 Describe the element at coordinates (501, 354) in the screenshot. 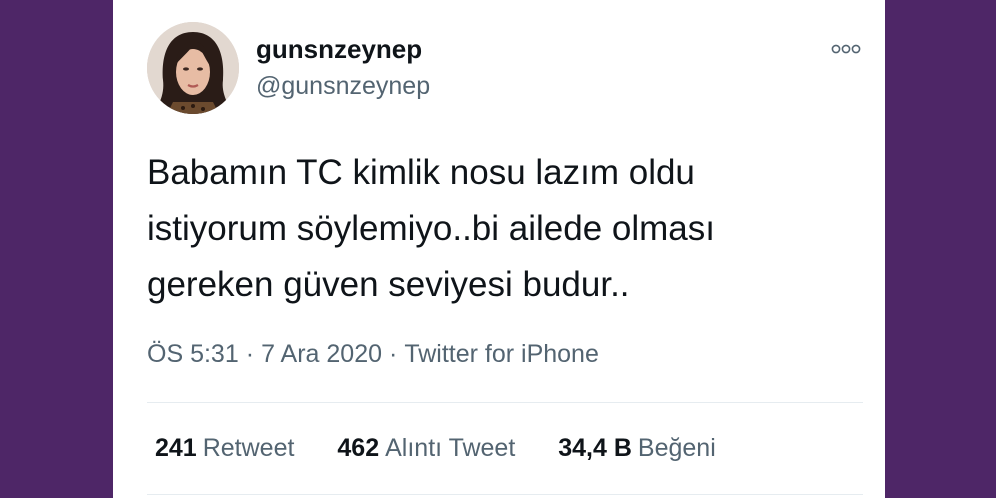

I see `tweet-source: Twitter for iPhone` at that location.